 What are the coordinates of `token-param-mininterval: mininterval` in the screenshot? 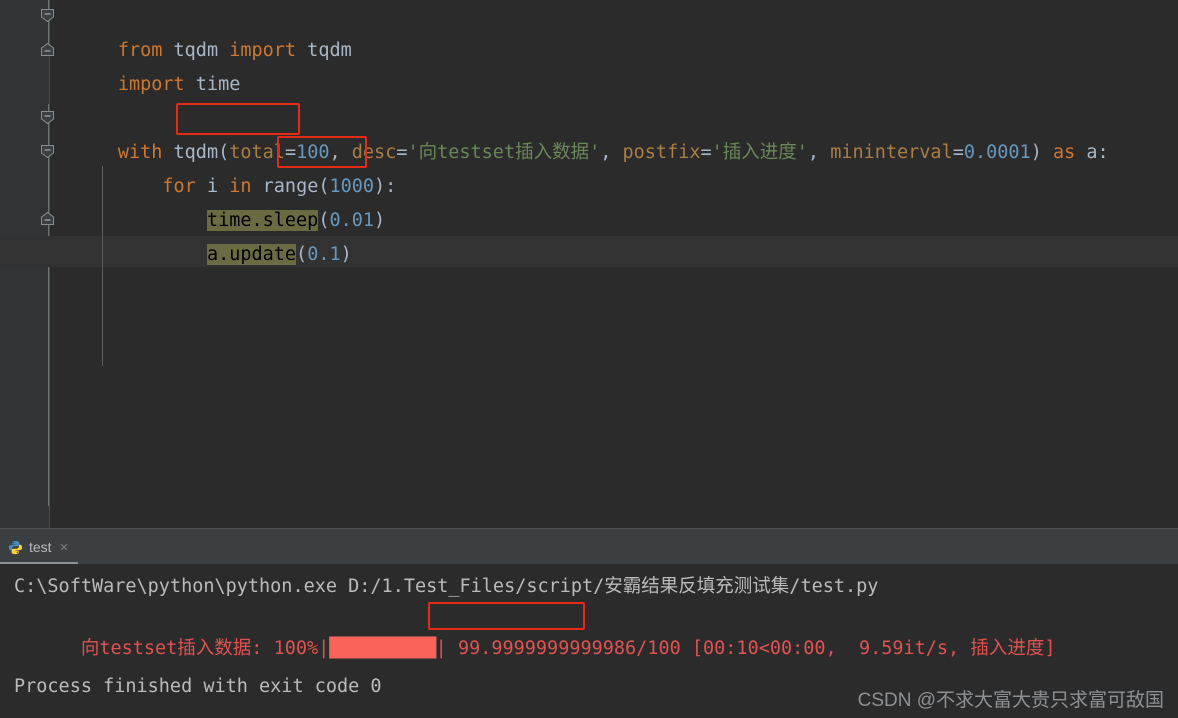 It's located at (891, 152).